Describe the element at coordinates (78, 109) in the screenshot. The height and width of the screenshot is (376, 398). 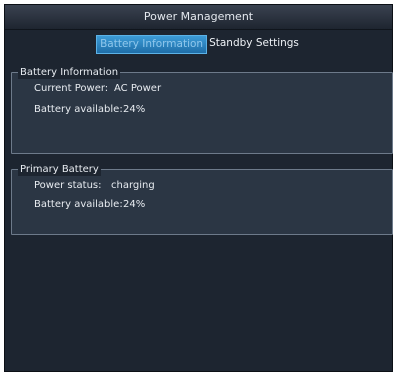
I see `battery-available-label: Battery available:` at that location.